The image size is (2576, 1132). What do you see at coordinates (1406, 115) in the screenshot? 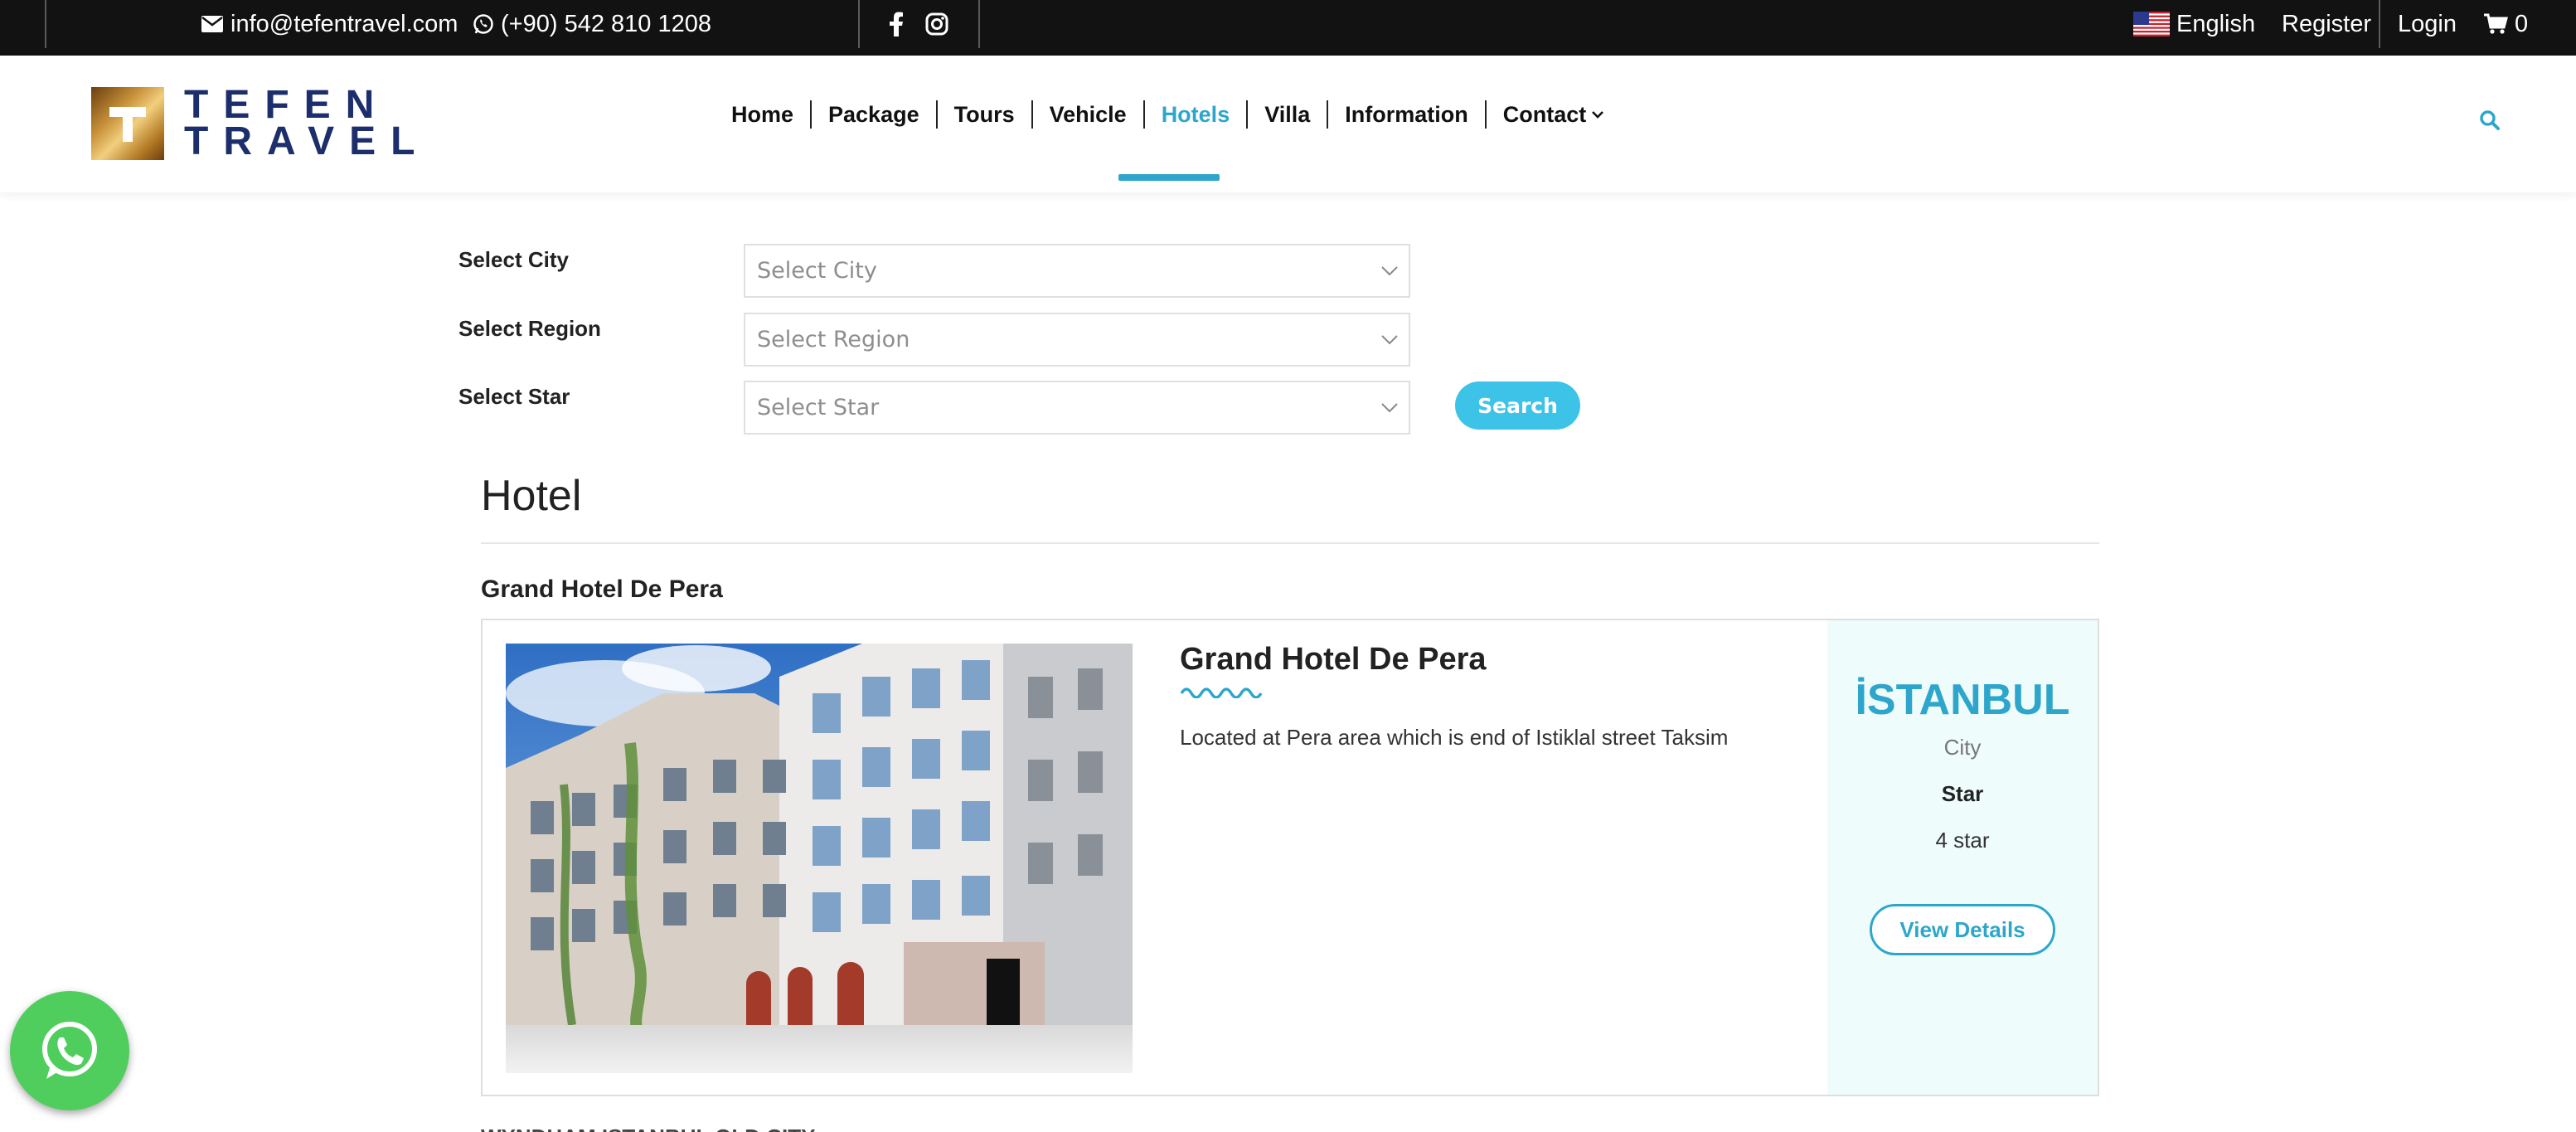
I see `nav-information: Information` at bounding box center [1406, 115].